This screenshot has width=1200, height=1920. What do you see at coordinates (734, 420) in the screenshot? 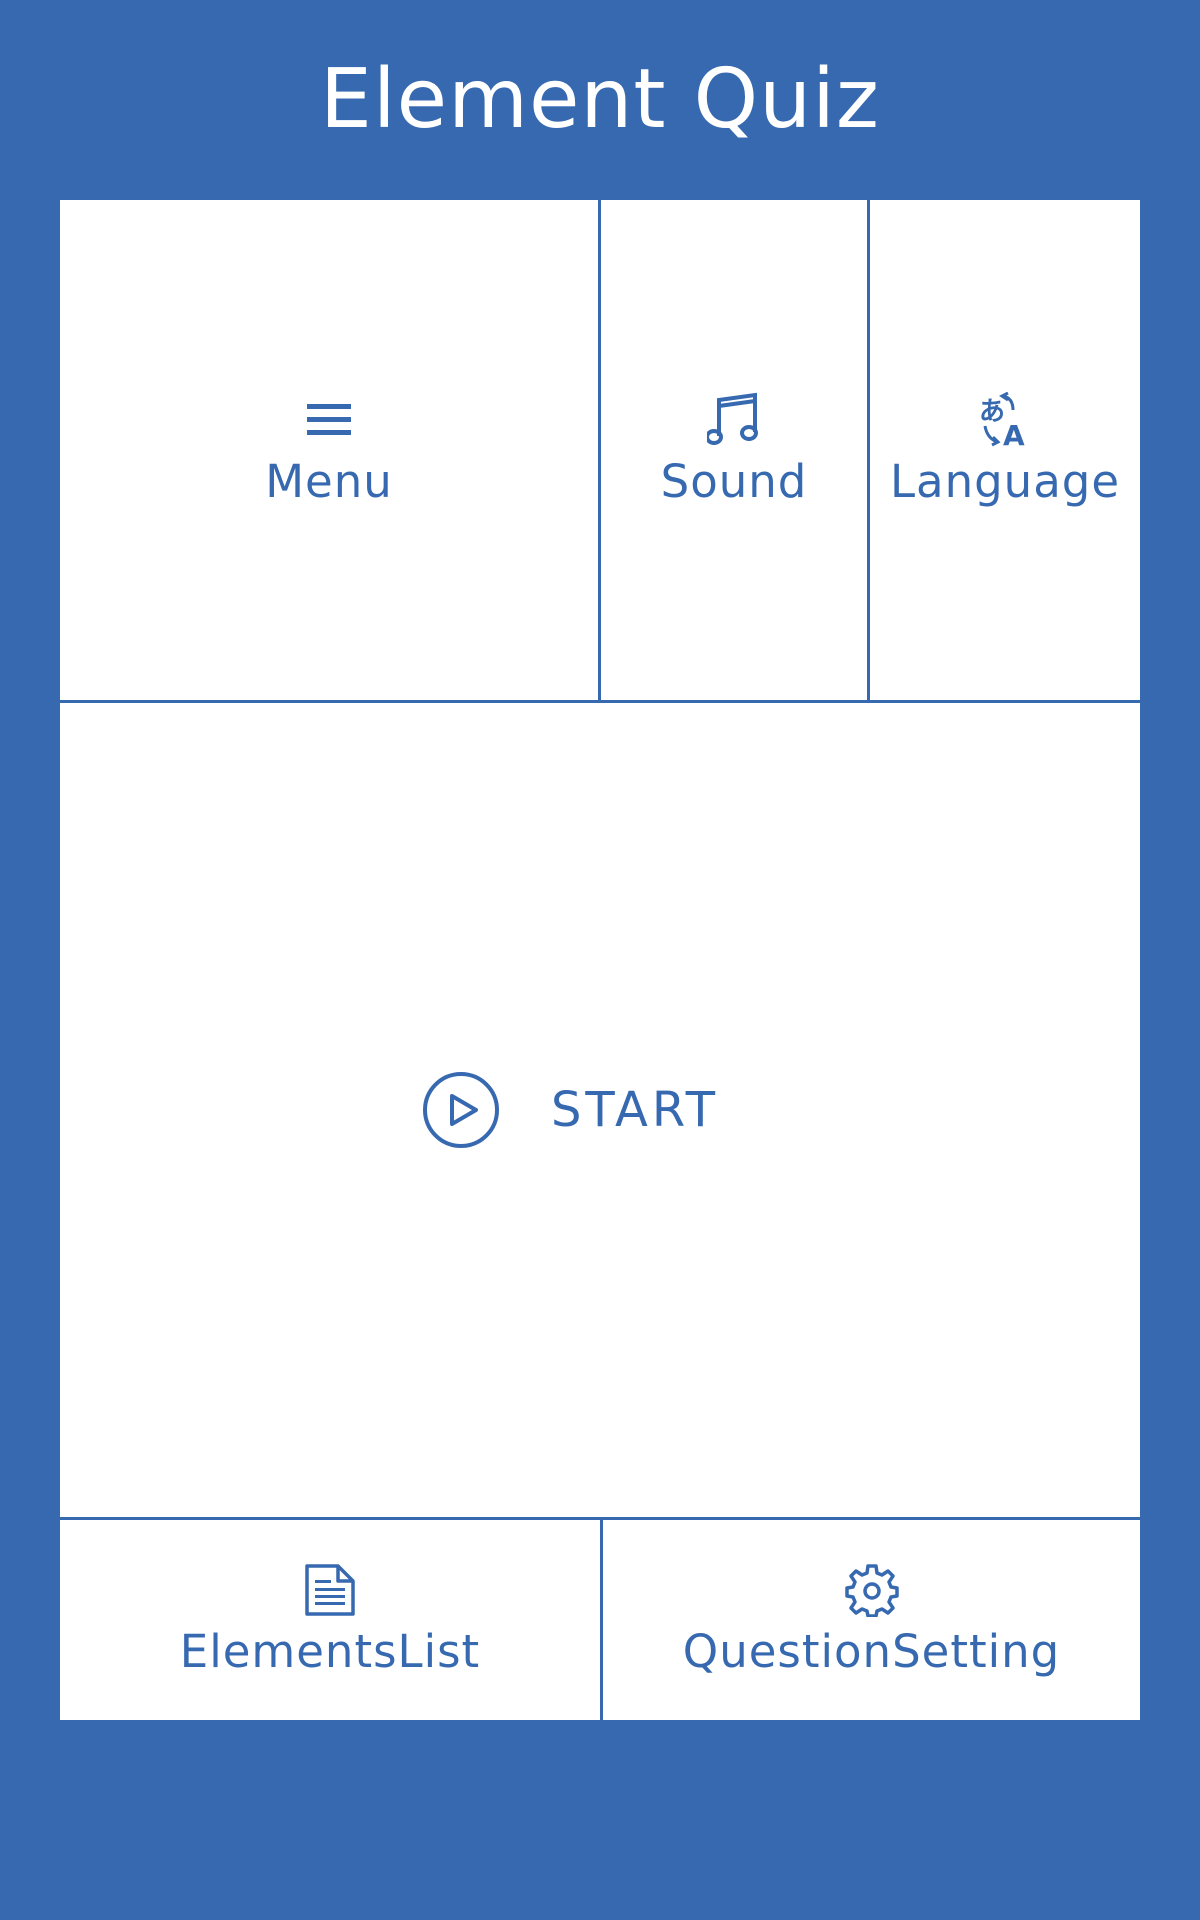
I see `music-note-icon` at bounding box center [734, 420].